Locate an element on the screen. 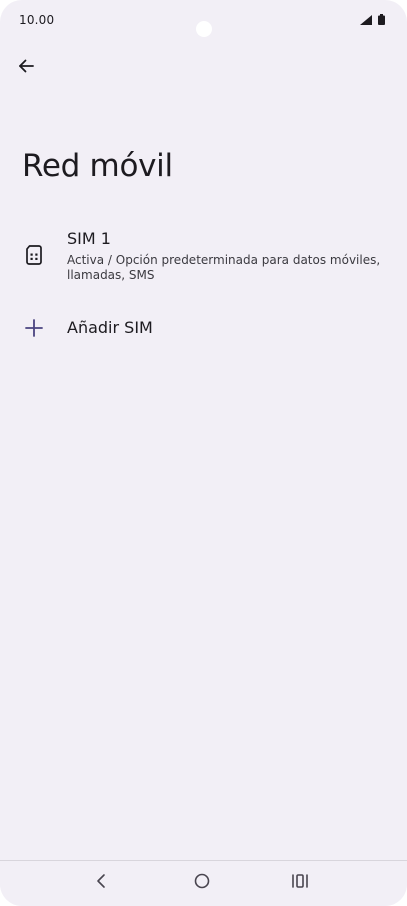  back-button is located at coordinates (26, 68).